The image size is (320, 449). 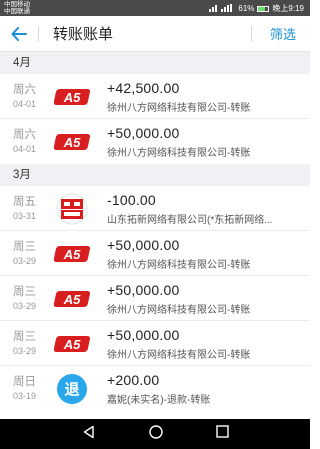 What do you see at coordinates (89, 434) in the screenshot?
I see `back-triangle-icon` at bounding box center [89, 434].